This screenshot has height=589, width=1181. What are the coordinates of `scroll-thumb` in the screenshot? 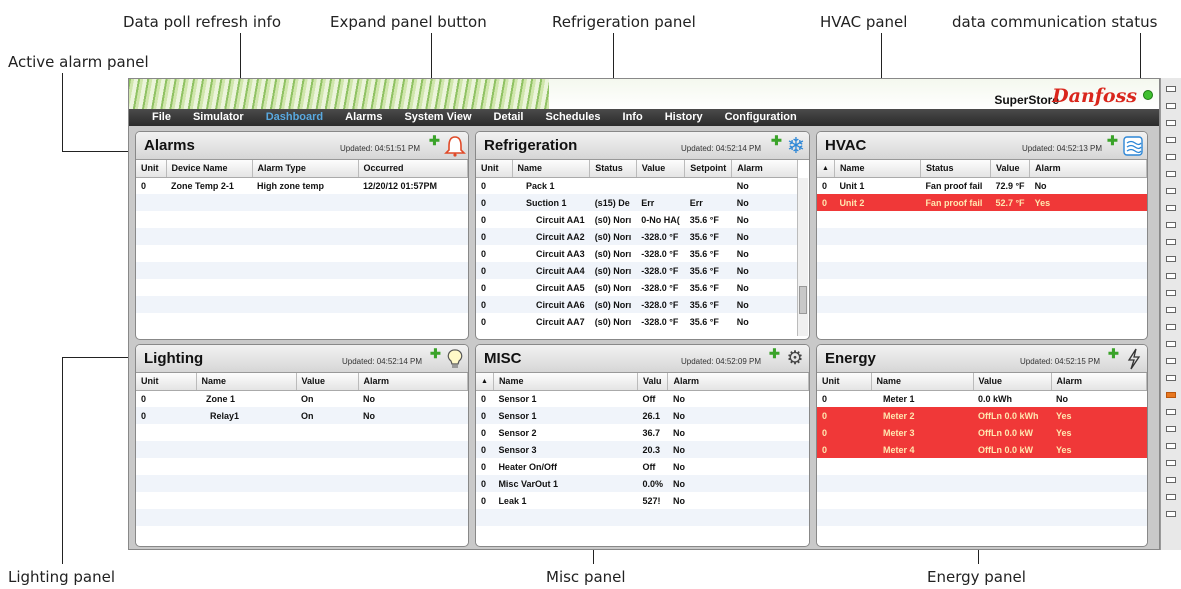 It's located at (803, 300).